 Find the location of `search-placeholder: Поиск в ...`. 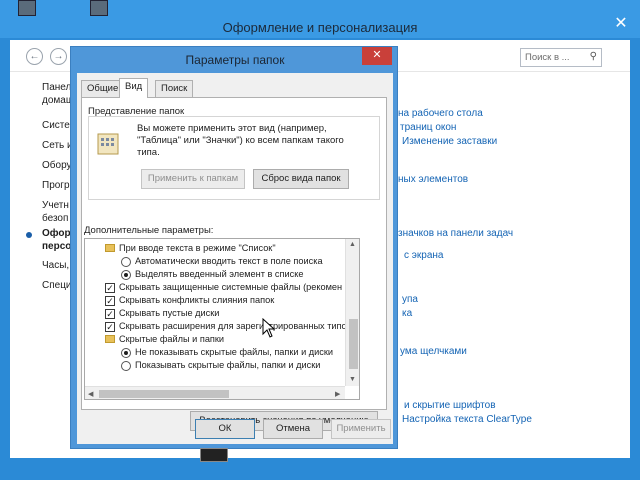

search-placeholder: Поиск в ... is located at coordinates (547, 57).